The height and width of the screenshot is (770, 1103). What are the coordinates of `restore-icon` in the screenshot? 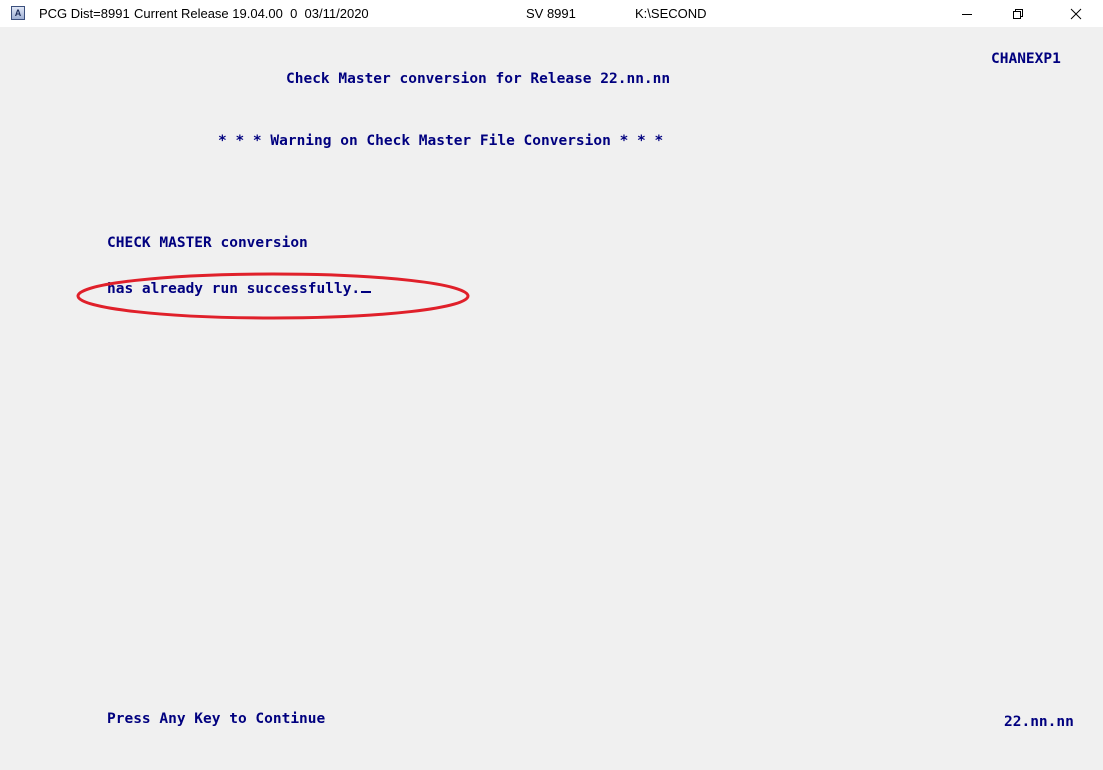 It's located at (1018, 13).